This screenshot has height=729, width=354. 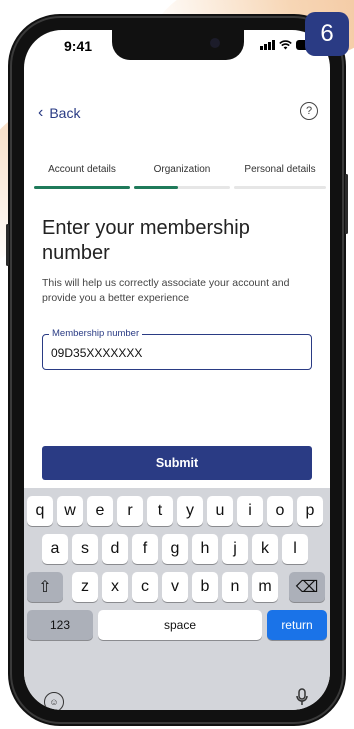 What do you see at coordinates (346, 204) in the screenshot?
I see `power-button` at bounding box center [346, 204].